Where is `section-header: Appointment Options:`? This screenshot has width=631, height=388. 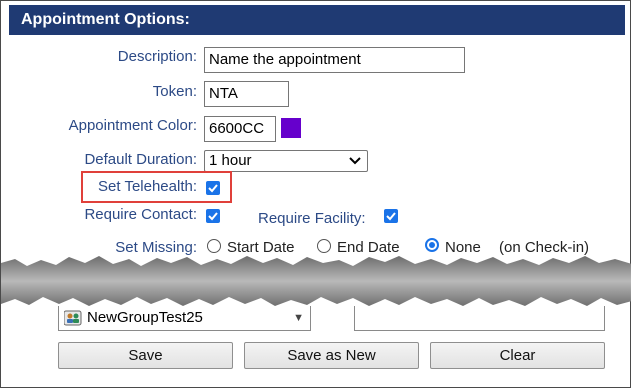 section-header: Appointment Options: is located at coordinates (317, 20).